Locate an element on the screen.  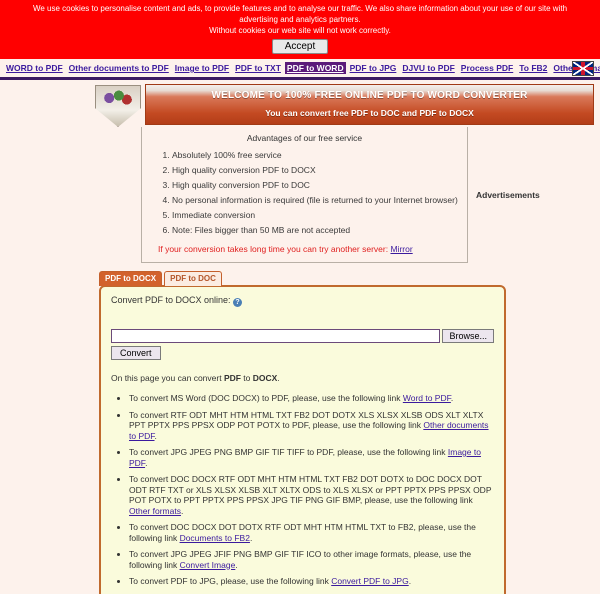
nav-link-djvu-to-pdf: DJVU to PDF is located at coordinates (428, 68).